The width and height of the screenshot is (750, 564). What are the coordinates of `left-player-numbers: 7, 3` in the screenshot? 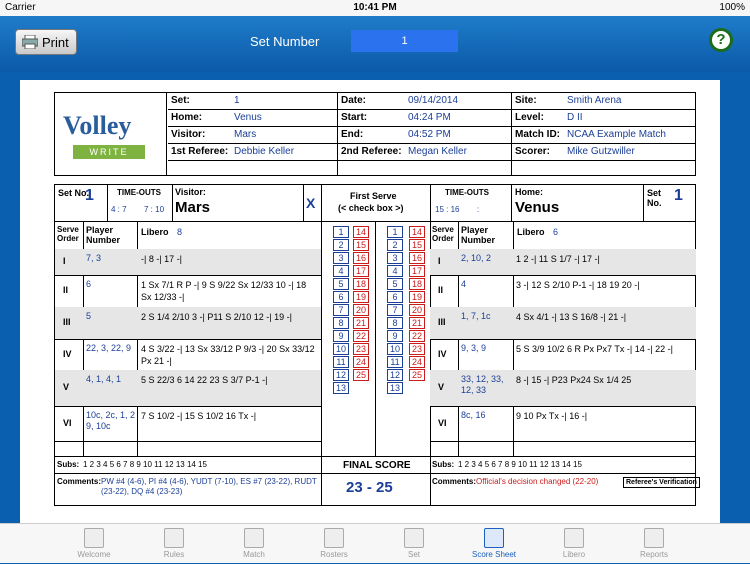 It's located at (111, 258).